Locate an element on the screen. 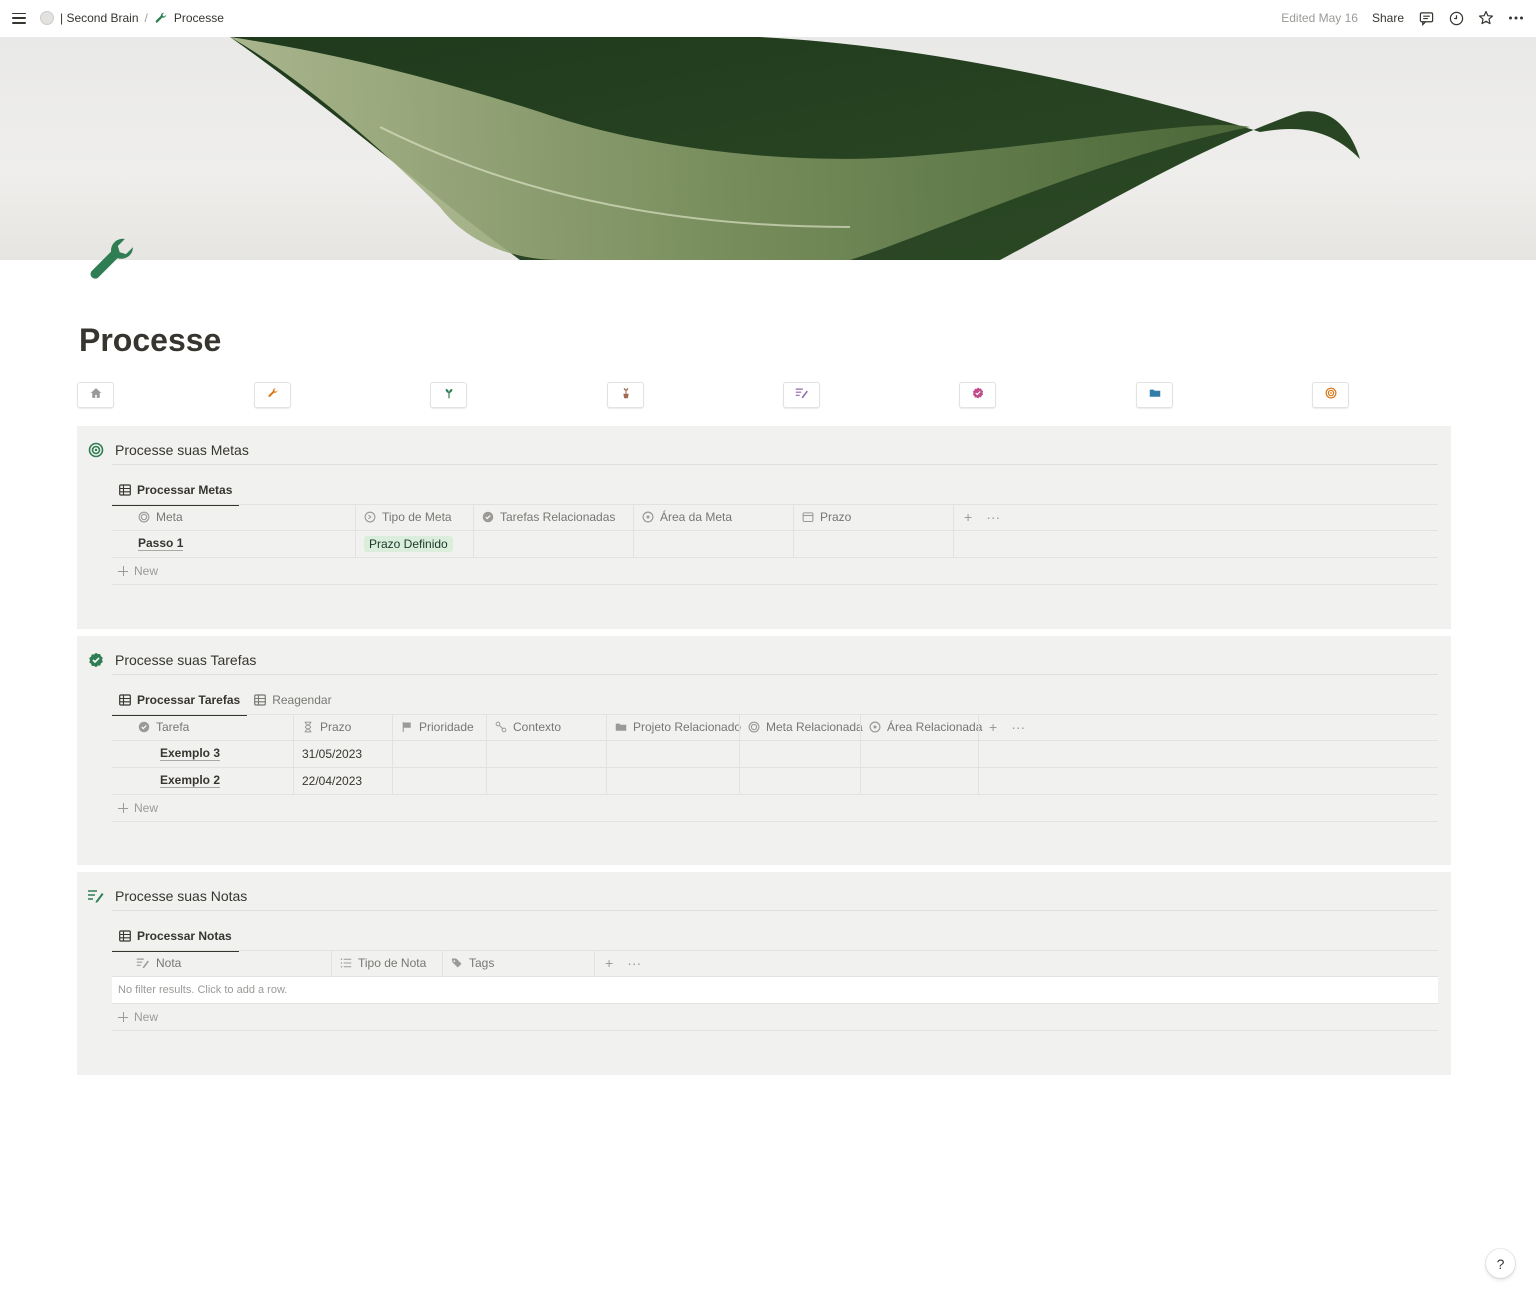 This screenshot has width=1536, height=1298. column-label: Área Relacionada is located at coordinates (935, 727).